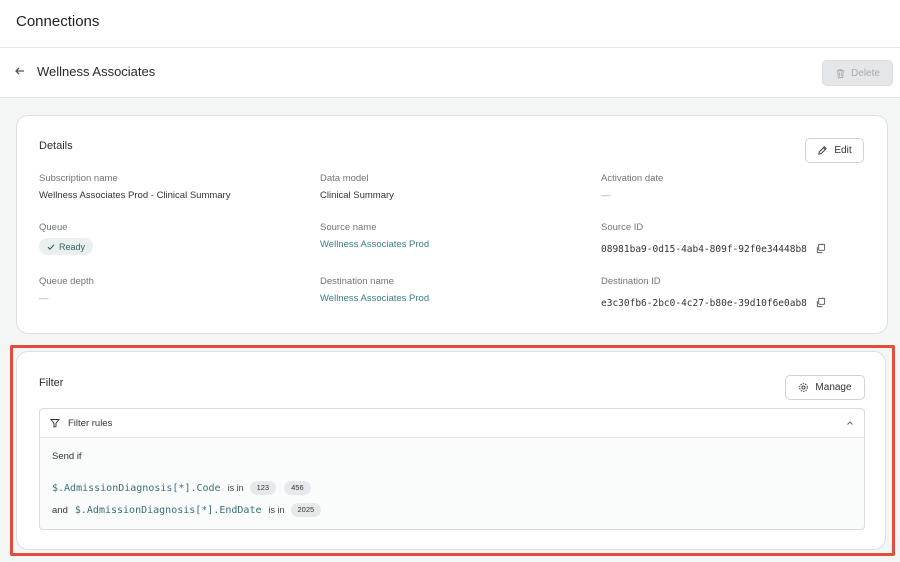  What do you see at coordinates (450, 73) in the screenshot?
I see `connection-header: Wellness Associates Delete` at bounding box center [450, 73].